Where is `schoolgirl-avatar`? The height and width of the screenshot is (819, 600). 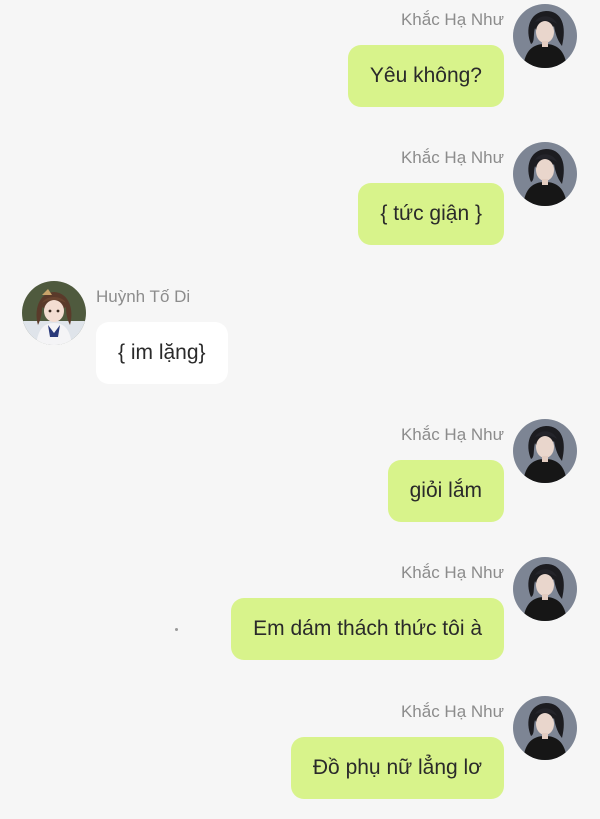 schoolgirl-avatar is located at coordinates (54, 313).